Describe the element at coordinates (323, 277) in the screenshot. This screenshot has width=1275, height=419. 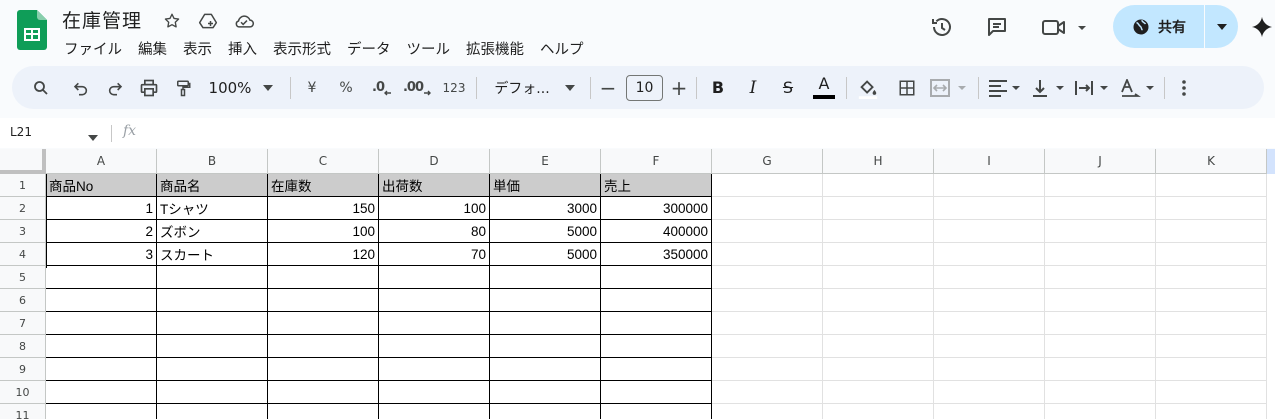
I see `cell-c5` at that location.